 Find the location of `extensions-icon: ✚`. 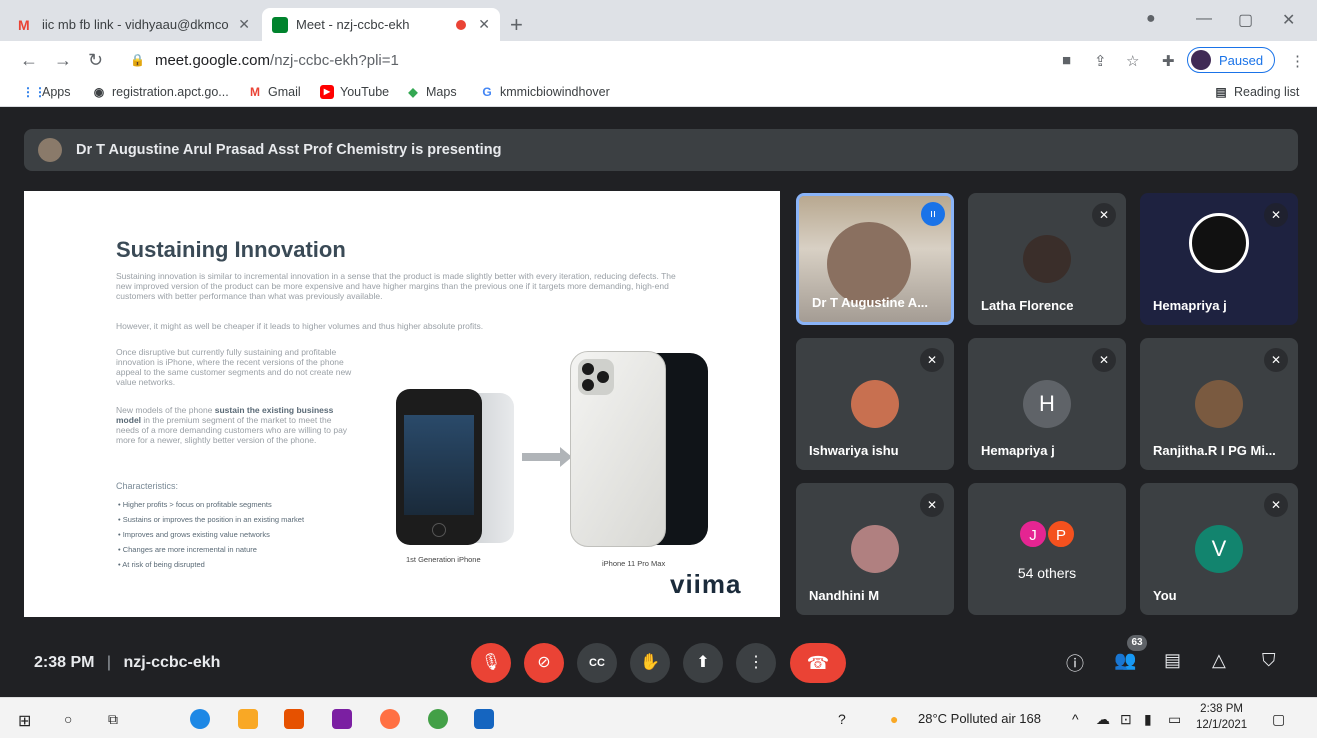

extensions-icon: ✚ is located at coordinates (1168, 61).